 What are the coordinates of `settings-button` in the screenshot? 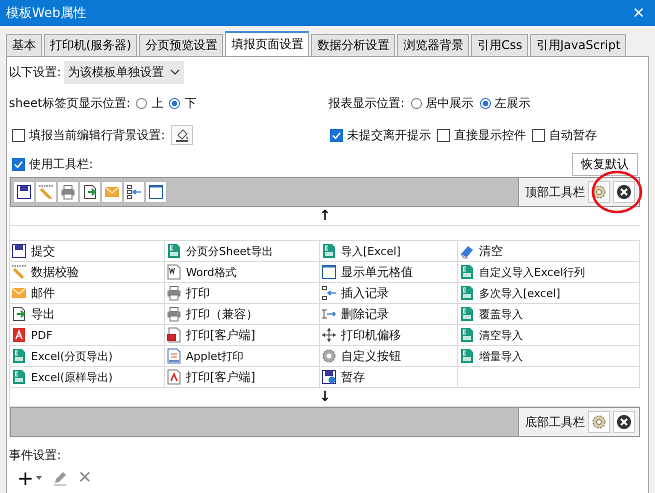 It's located at (599, 422).